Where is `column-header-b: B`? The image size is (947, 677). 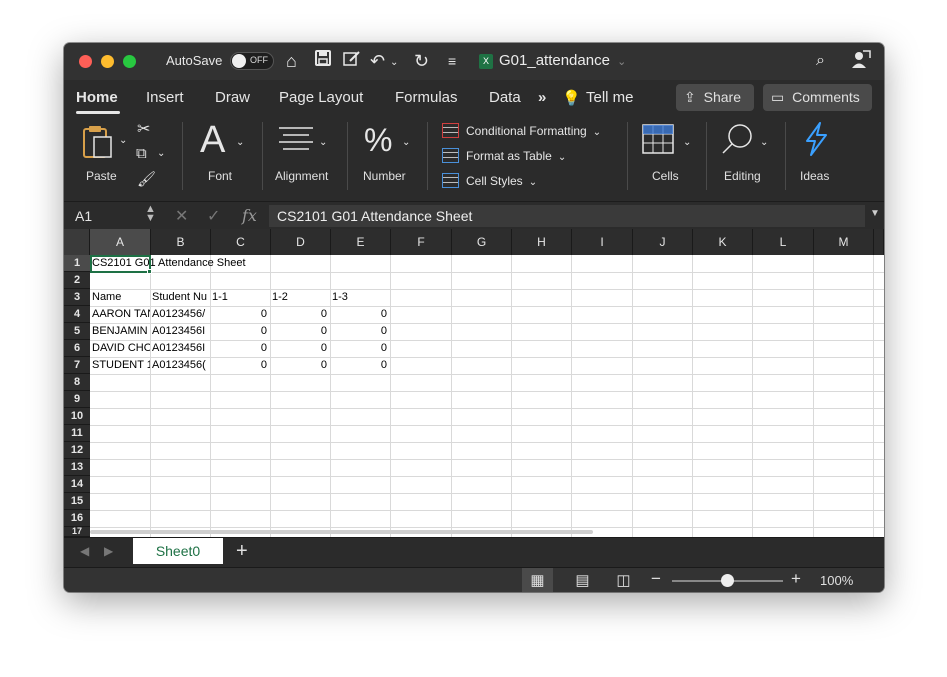
column-header-b: B is located at coordinates (181, 242).